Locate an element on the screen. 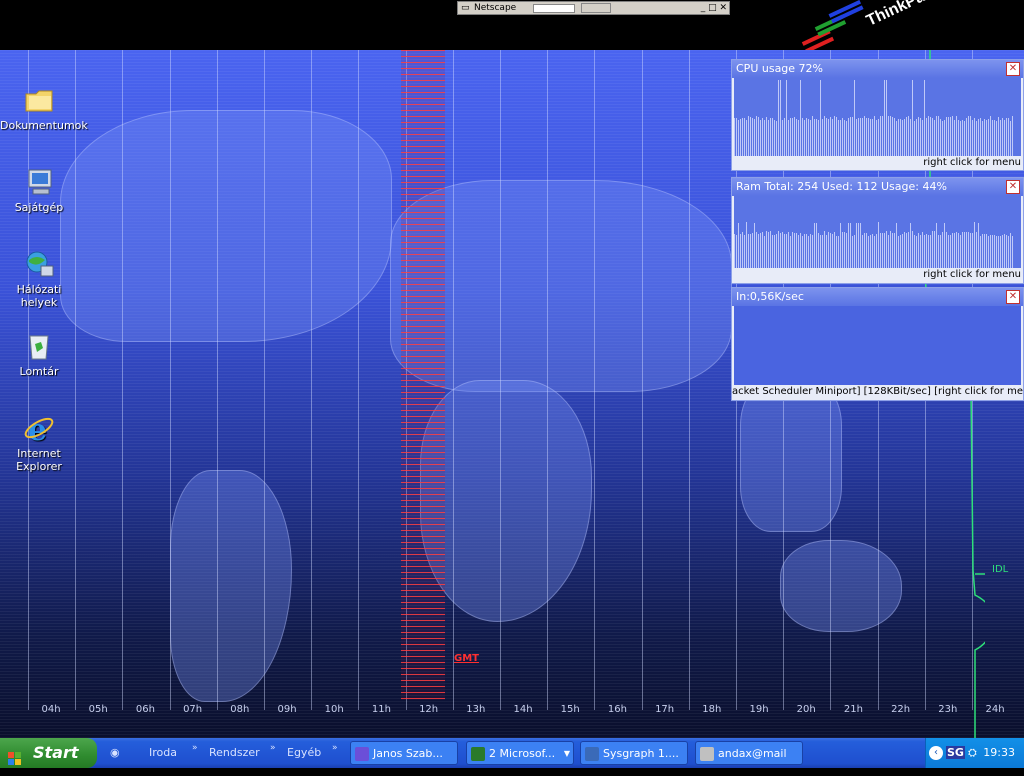 Image resolution: width=1024 pixels, height=776 pixels. ram-graph is located at coordinates (877, 232).